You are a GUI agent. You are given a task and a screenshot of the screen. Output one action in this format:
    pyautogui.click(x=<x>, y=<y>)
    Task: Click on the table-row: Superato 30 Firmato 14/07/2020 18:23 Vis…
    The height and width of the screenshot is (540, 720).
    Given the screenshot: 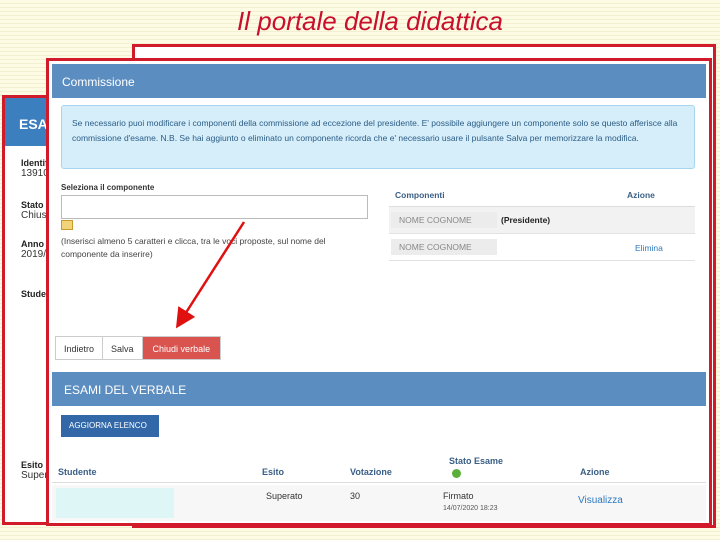 What is the action you would take?
    pyautogui.click(x=379, y=503)
    